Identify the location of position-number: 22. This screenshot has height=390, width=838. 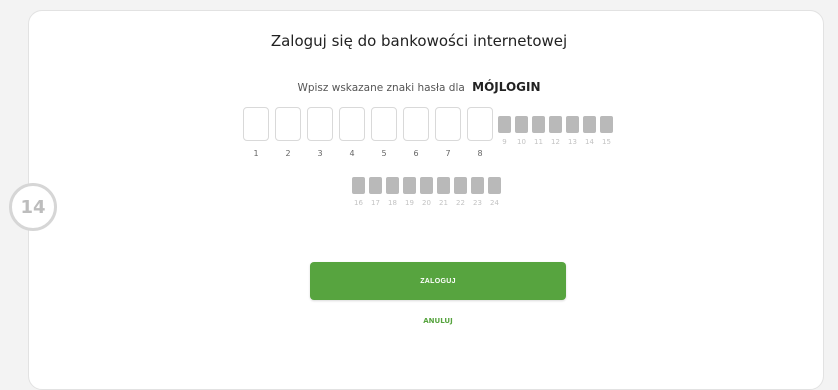
(460, 203).